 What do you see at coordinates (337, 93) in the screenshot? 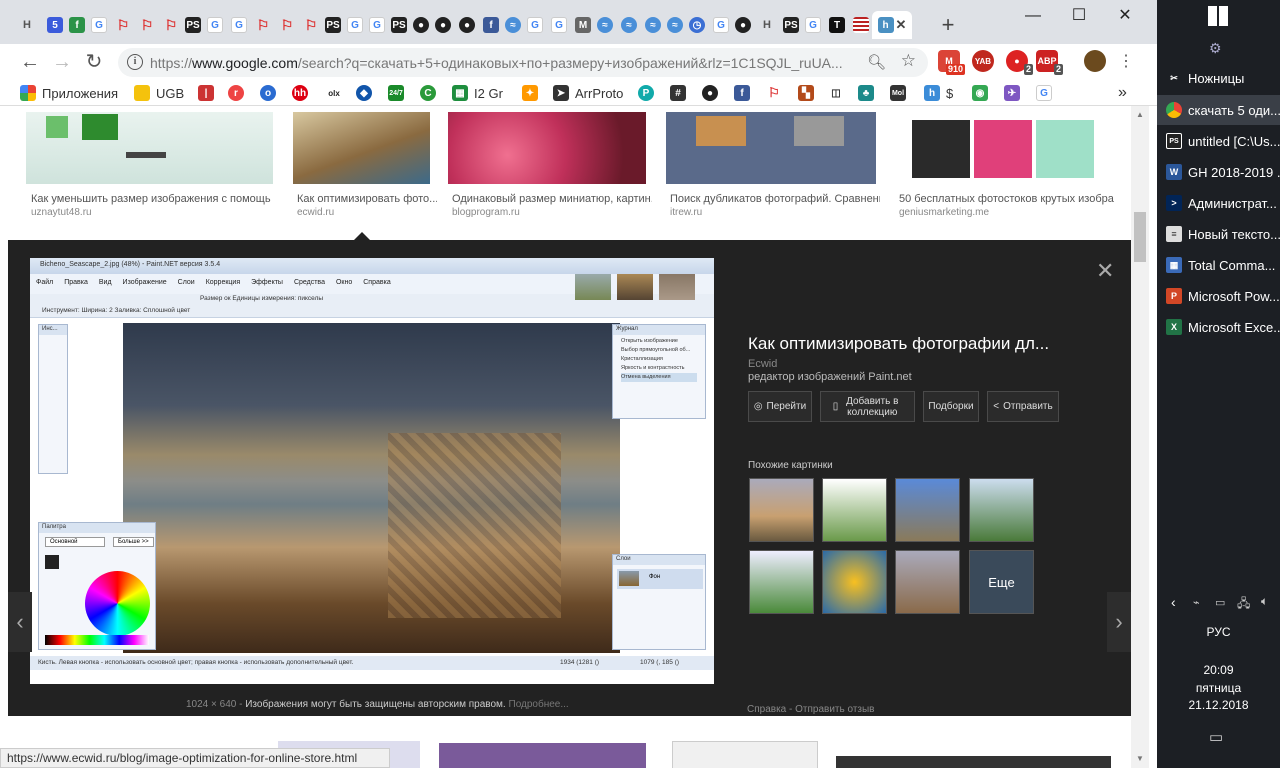
I see `bookmark: olx` at bounding box center [337, 93].